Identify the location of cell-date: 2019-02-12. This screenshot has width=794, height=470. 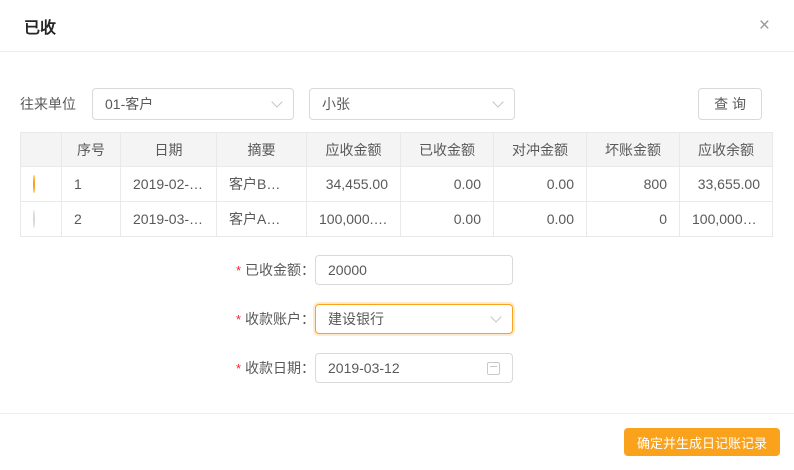
(168, 184).